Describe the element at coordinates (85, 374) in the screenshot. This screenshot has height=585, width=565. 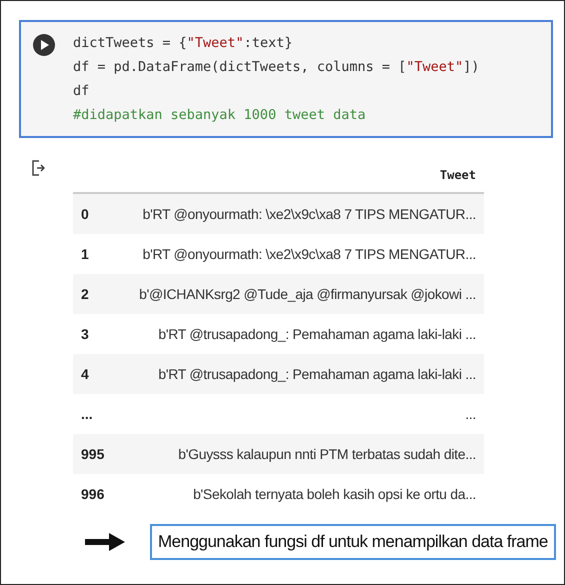
I see `row-index: 4` at that location.